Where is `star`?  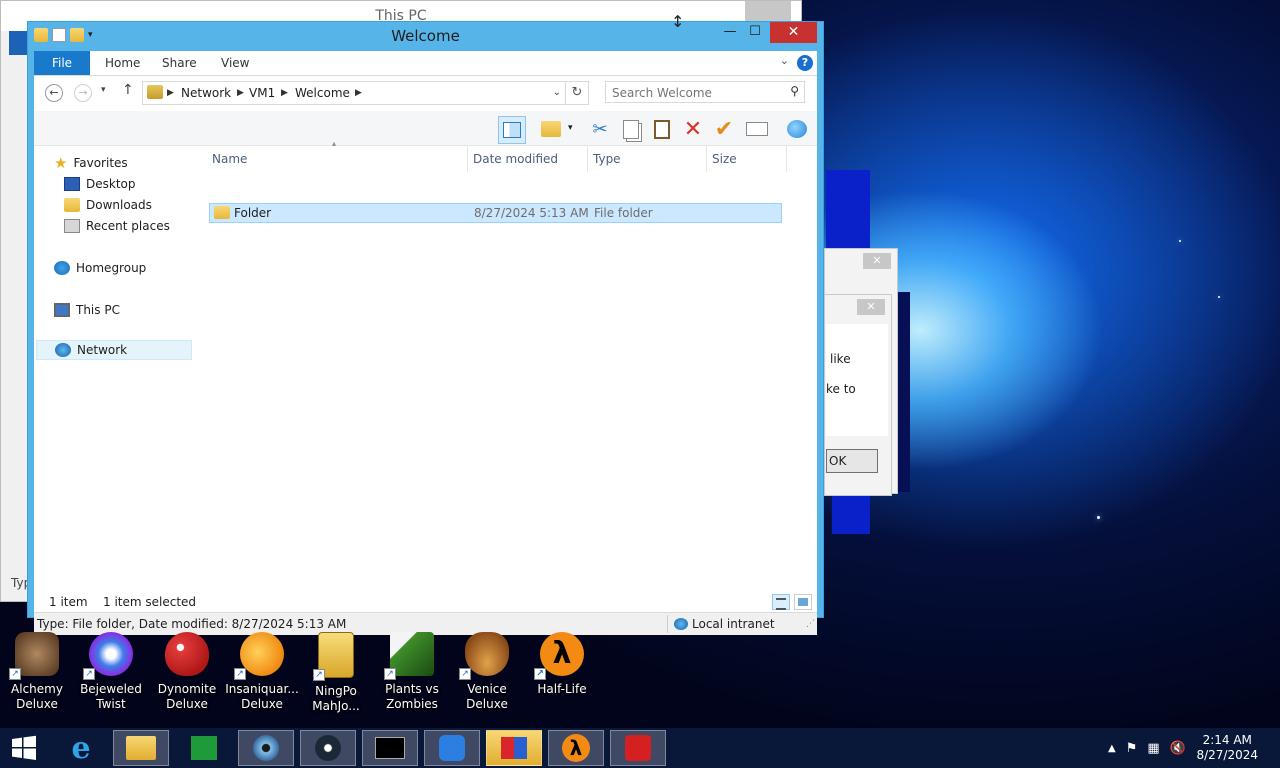 star is located at coordinates (1098, 517).